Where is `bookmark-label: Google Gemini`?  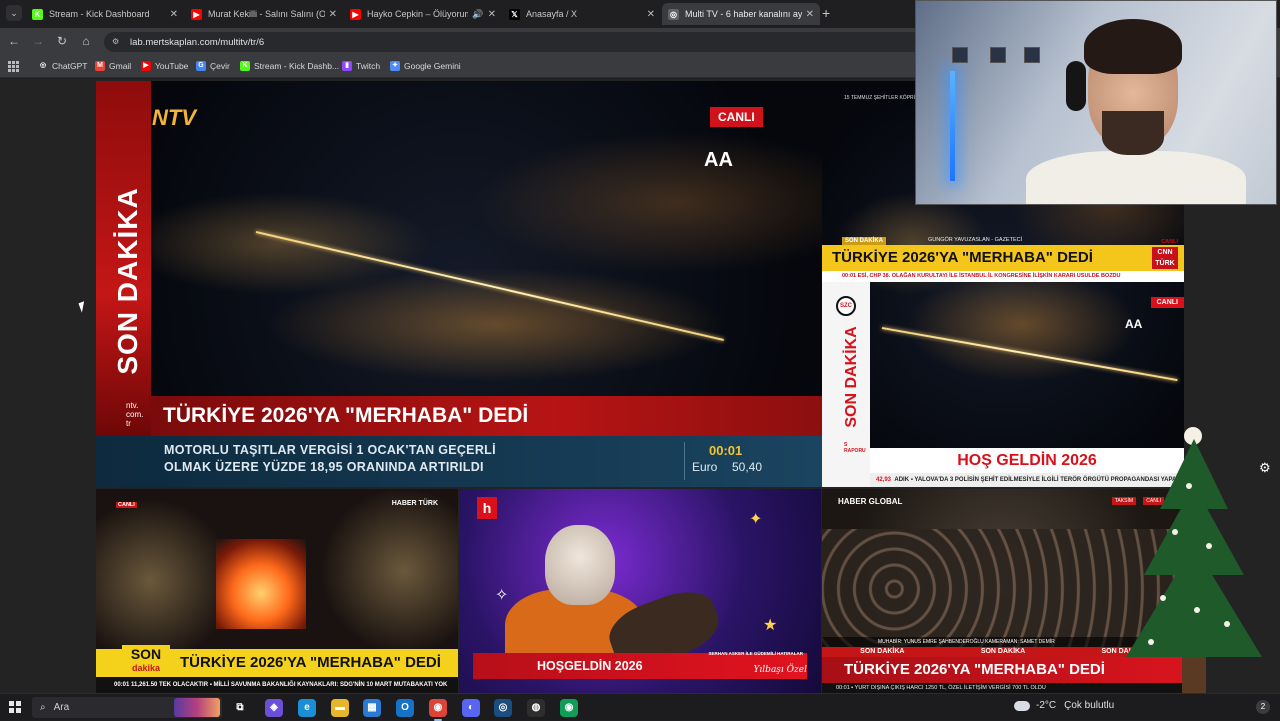 bookmark-label: Google Gemini is located at coordinates (432, 66).